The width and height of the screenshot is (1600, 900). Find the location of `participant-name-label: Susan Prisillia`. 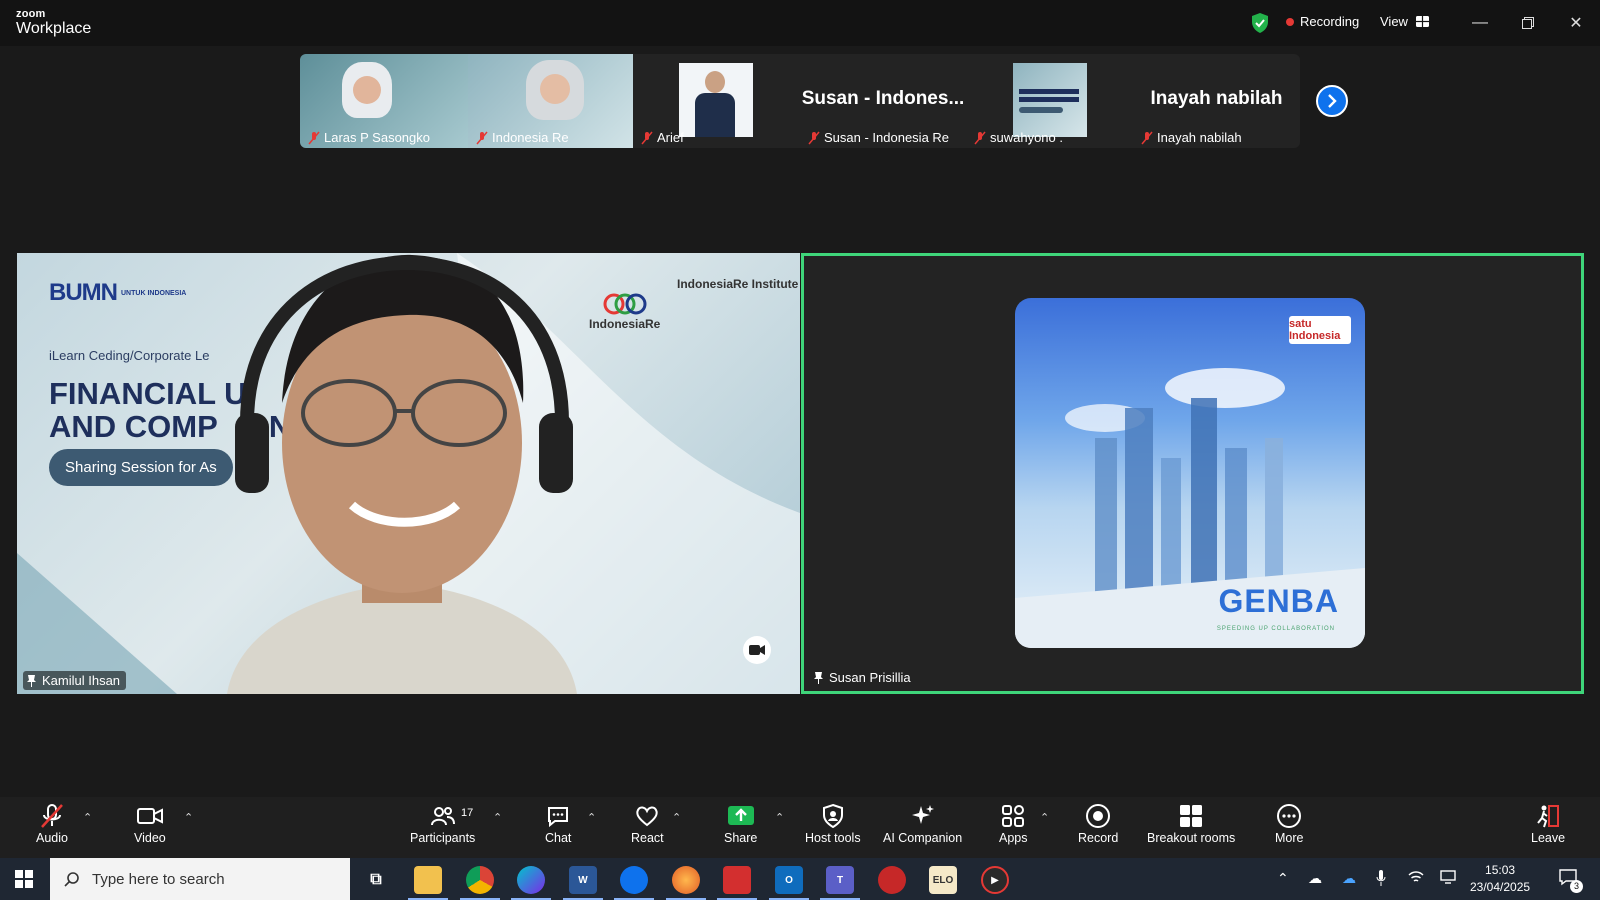

participant-name-label: Susan Prisillia is located at coordinates (863, 677).